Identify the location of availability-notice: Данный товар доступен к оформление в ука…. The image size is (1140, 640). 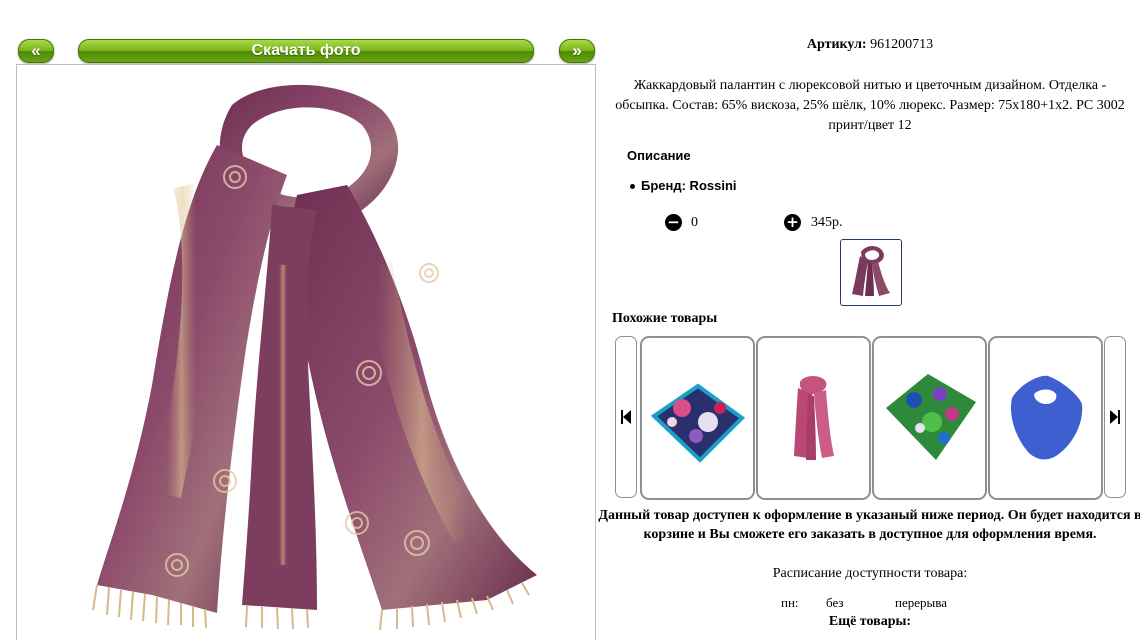
(869, 525).